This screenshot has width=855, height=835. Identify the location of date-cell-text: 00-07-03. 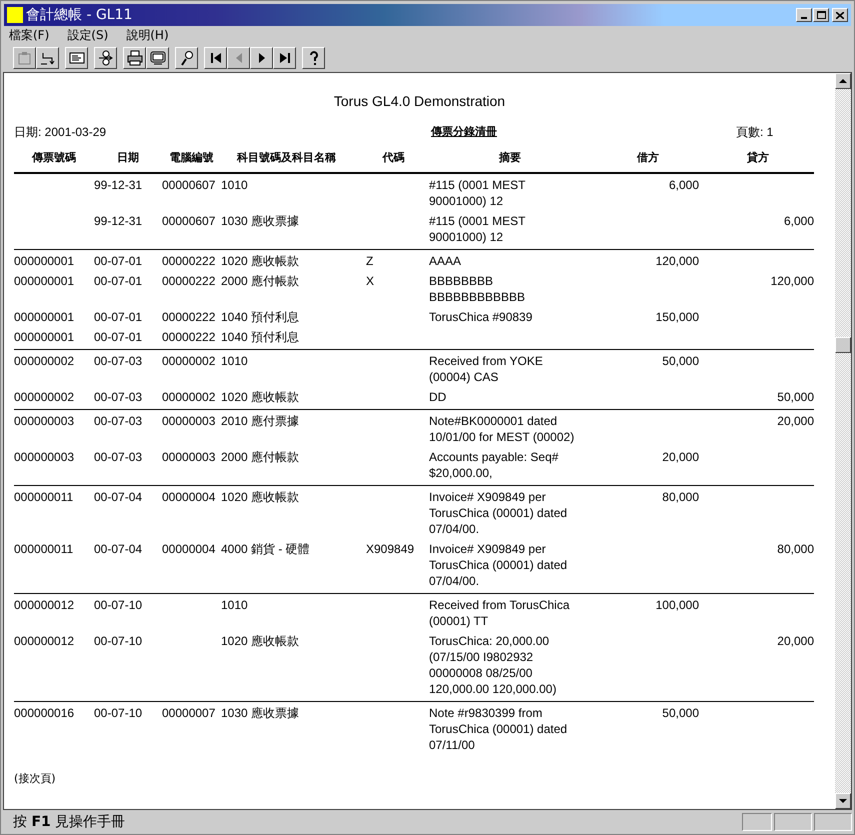
(118, 457).